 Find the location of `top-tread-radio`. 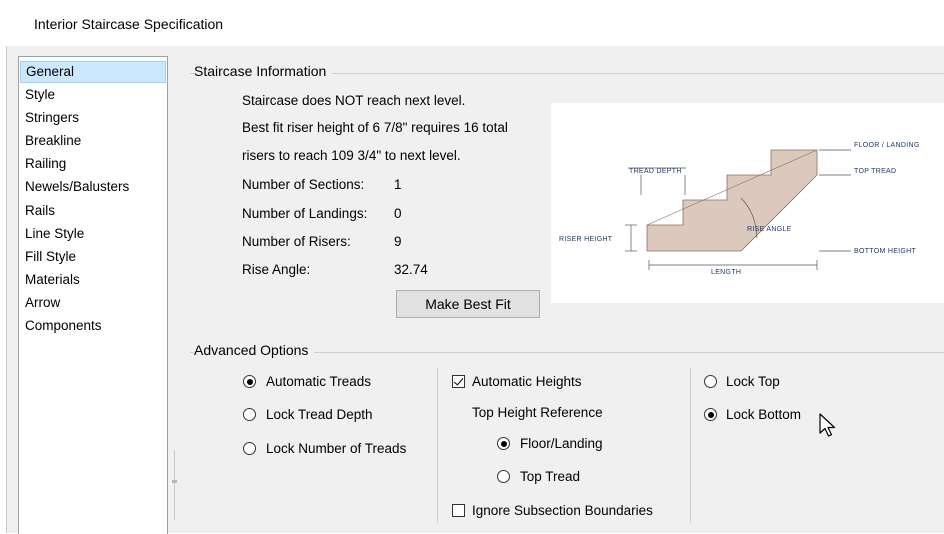

top-tread-radio is located at coordinates (503, 476).